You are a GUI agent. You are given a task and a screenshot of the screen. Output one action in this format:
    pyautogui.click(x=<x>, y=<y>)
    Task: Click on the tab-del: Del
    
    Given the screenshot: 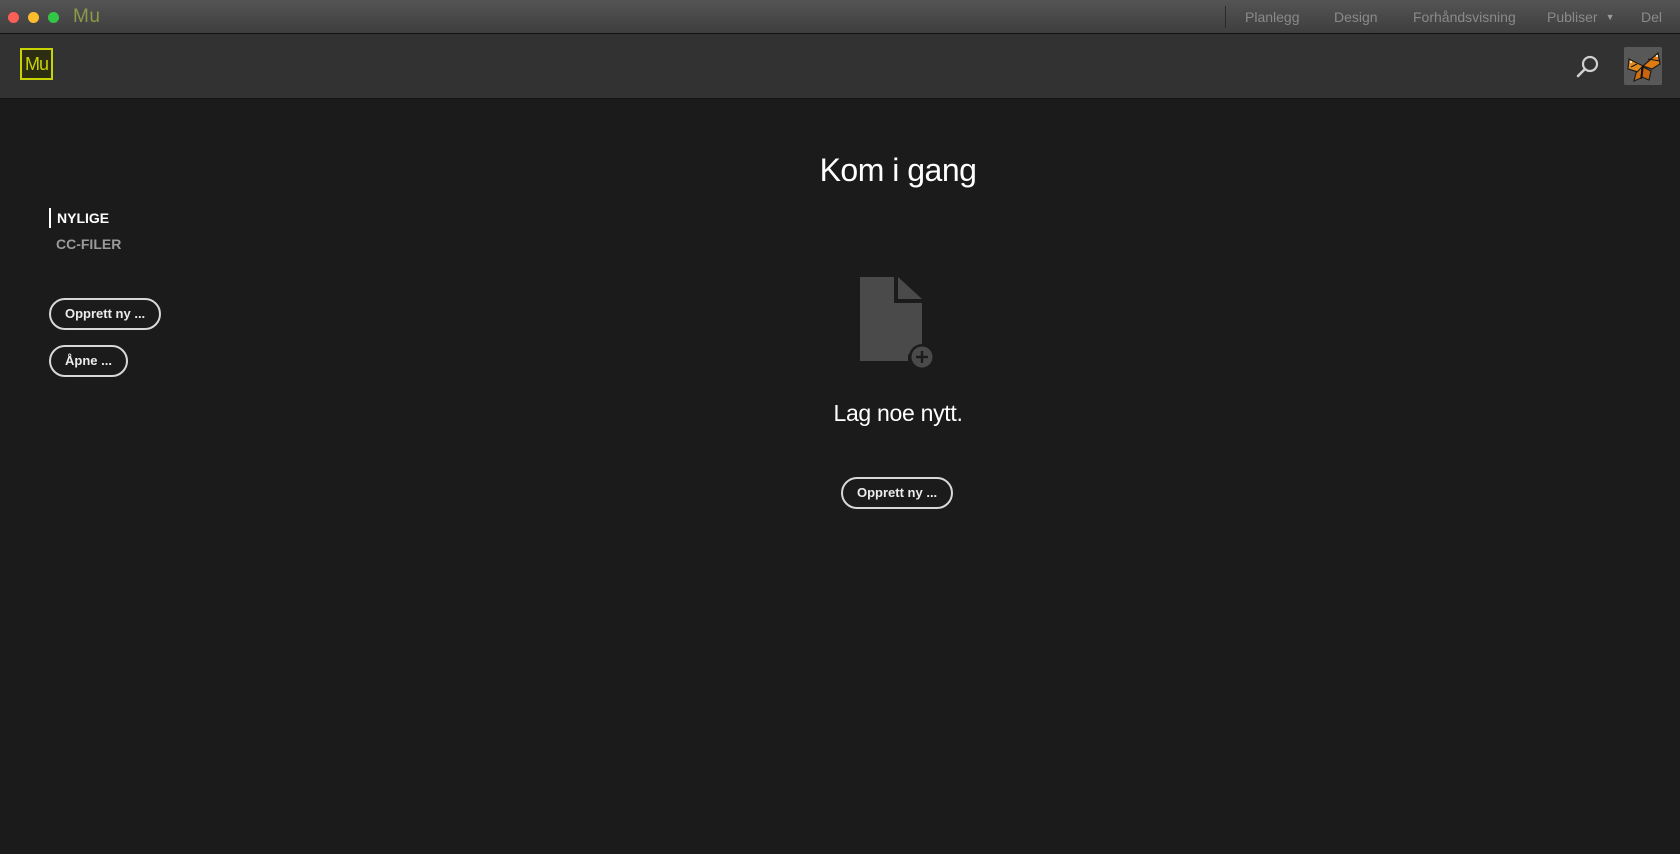 What is the action you would take?
    pyautogui.click(x=1651, y=17)
    